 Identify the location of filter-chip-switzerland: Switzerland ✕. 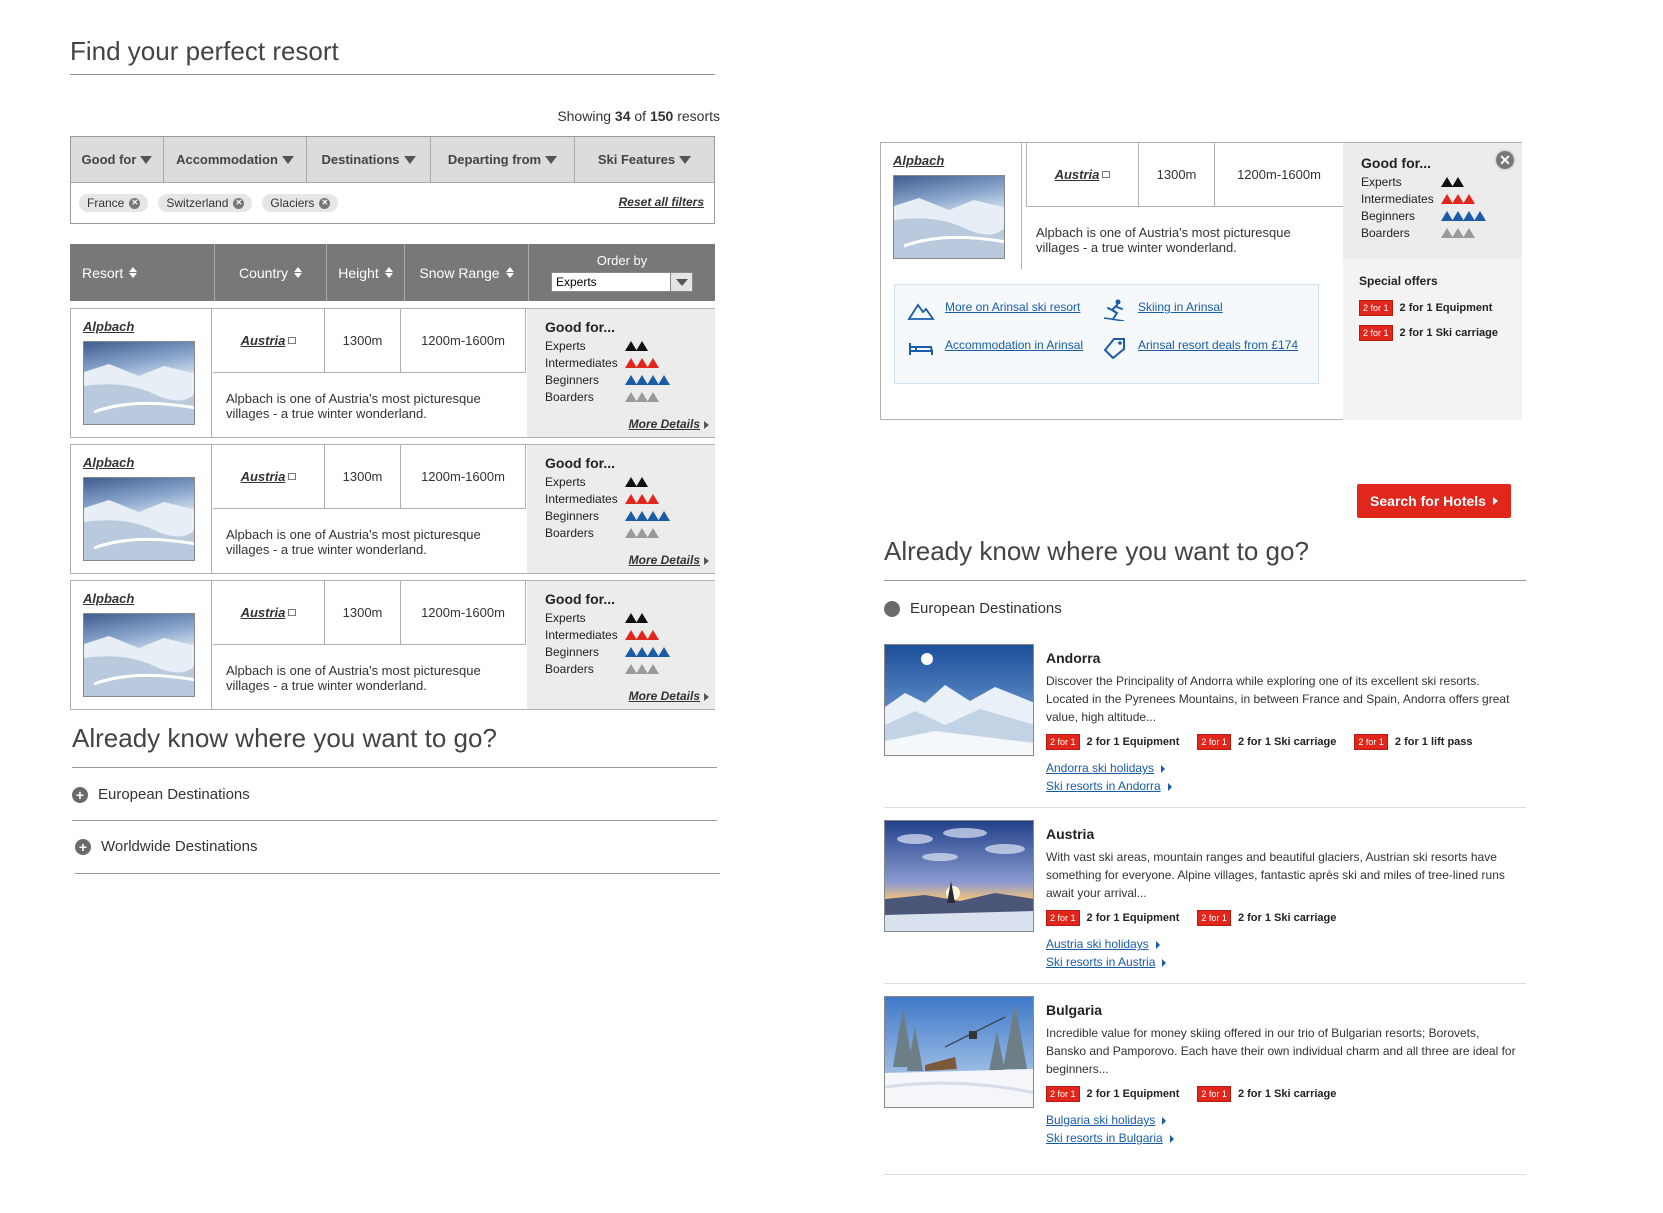
(205, 203).